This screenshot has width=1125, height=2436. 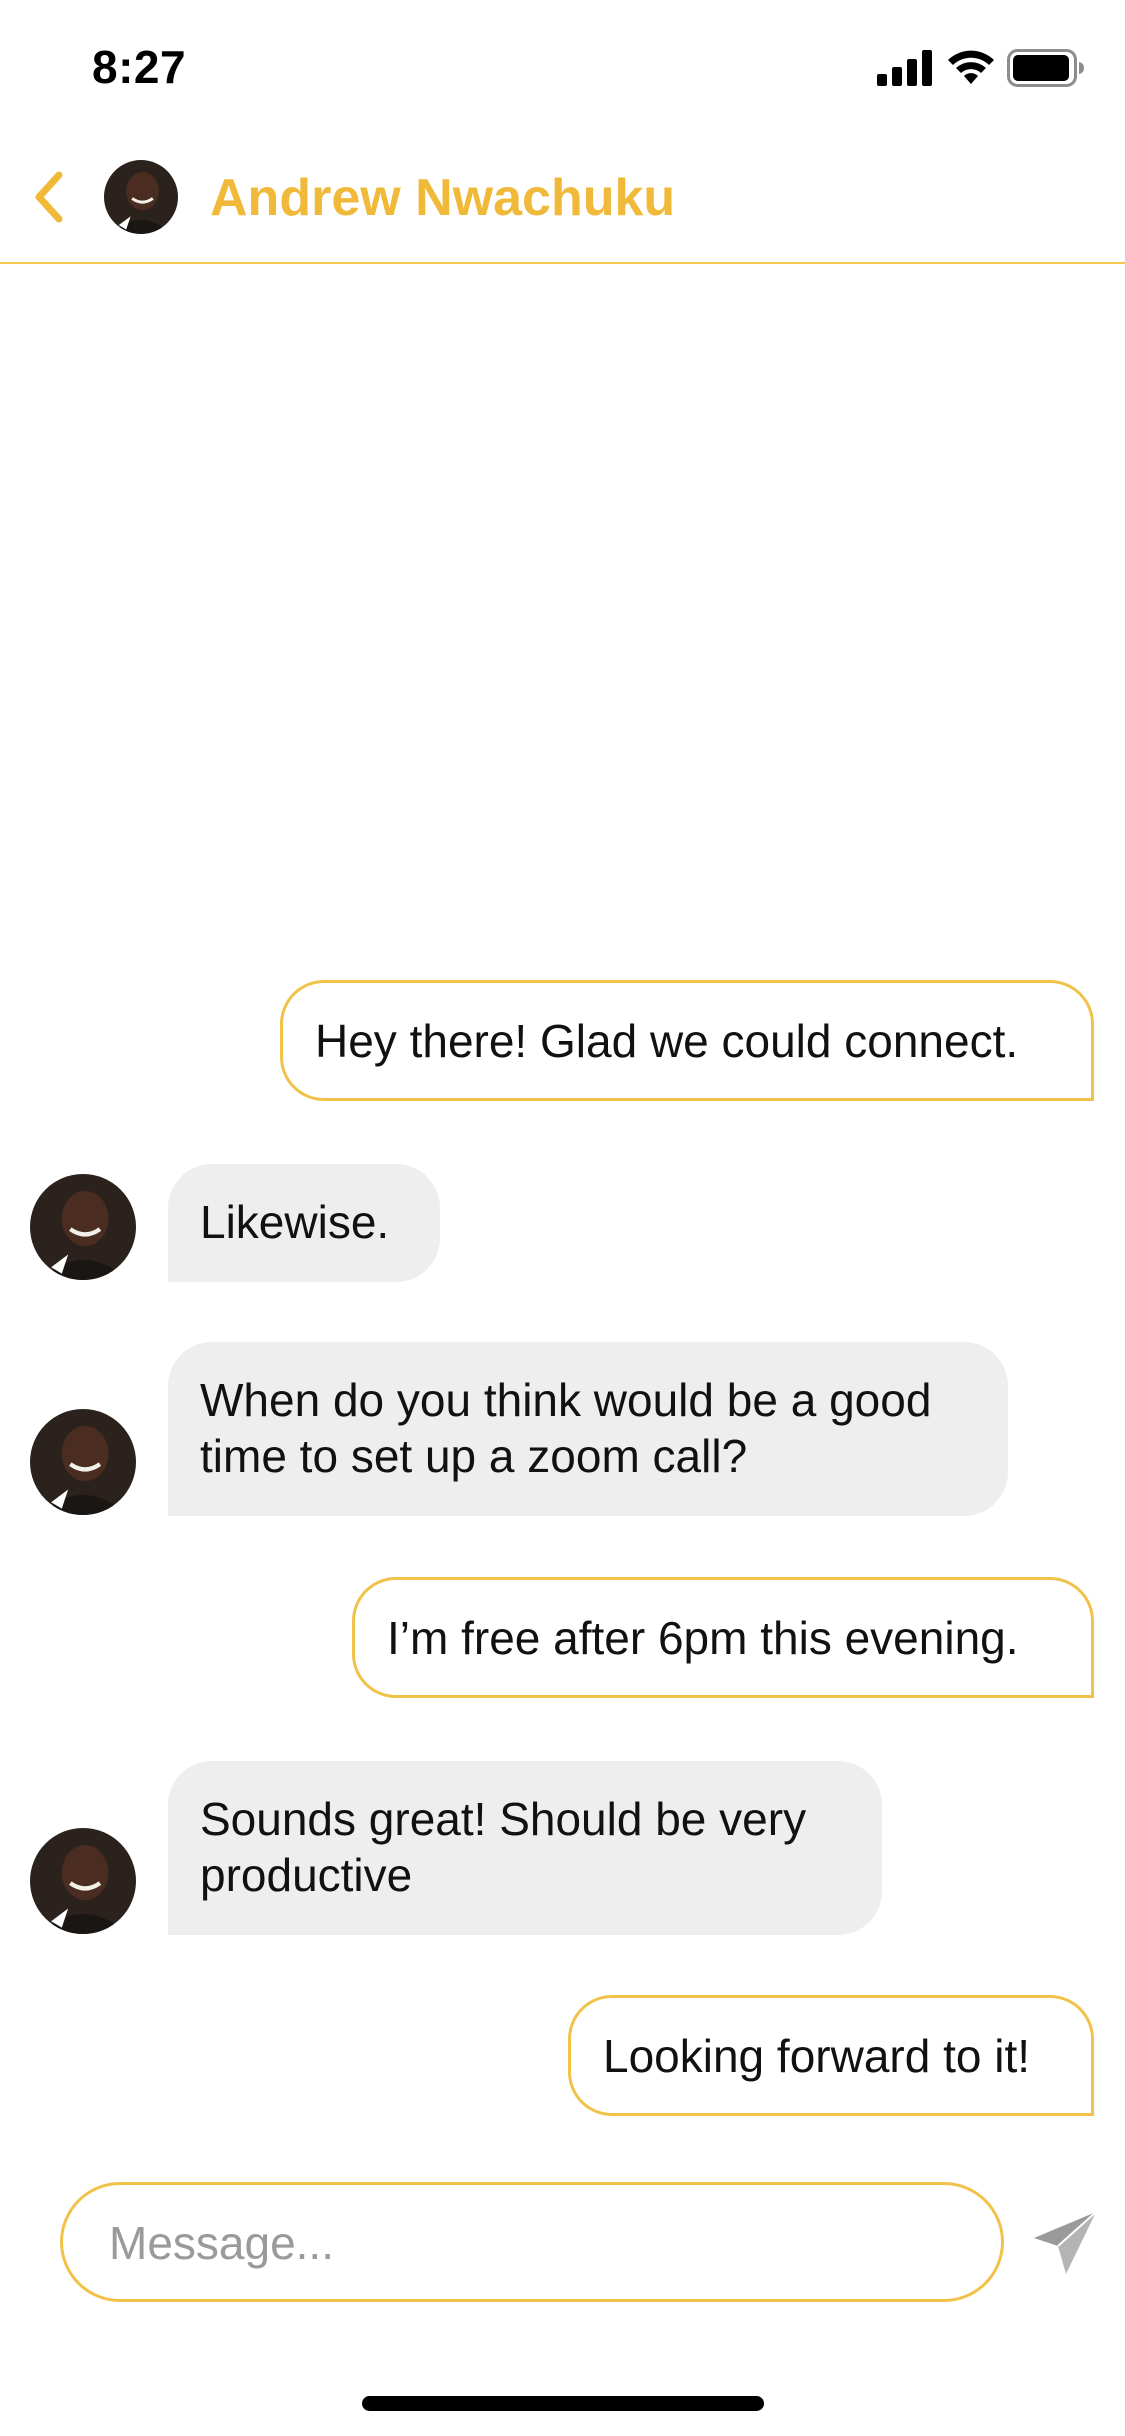 What do you see at coordinates (1045, 68) in the screenshot?
I see `battery-icon` at bounding box center [1045, 68].